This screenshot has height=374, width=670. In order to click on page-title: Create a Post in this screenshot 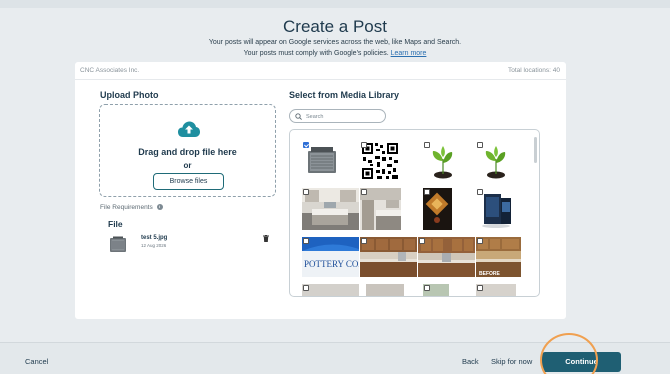, I will do `click(335, 26)`.